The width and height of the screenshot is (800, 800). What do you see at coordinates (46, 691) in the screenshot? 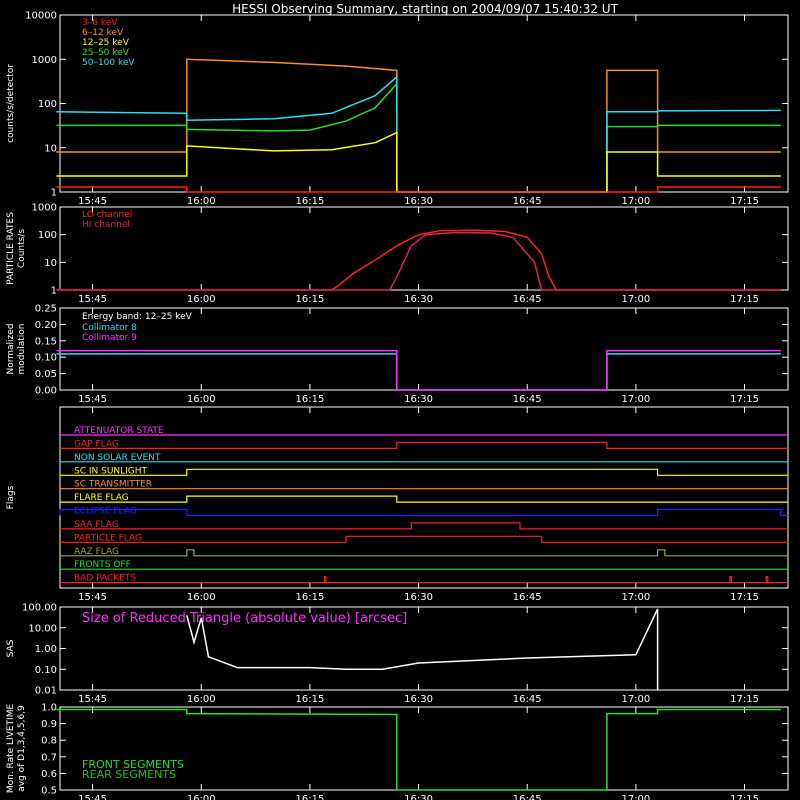
I see `y-tick-label: 0.01` at bounding box center [46, 691].